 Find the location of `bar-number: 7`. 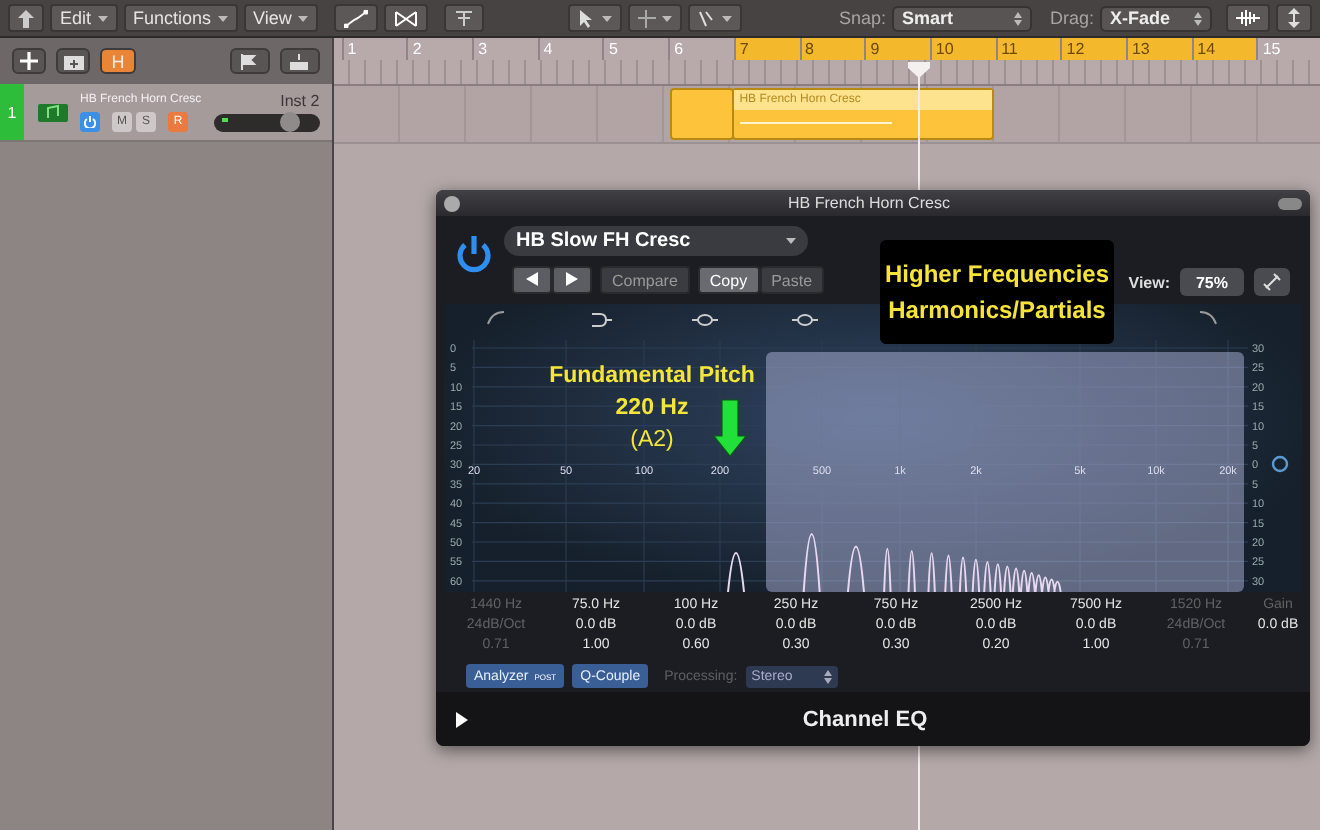

bar-number: 7 is located at coordinates (766, 49).